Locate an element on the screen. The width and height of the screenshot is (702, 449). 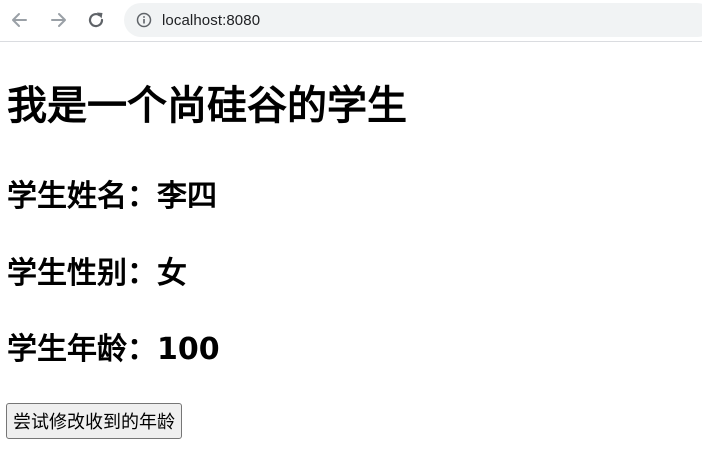
url-text: localhost:8080 is located at coordinates (211, 20).